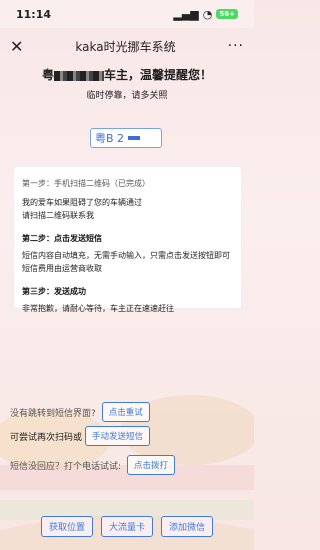 This screenshot has height=550, width=320. I want to click on headline: 粤 车主，温馨提醒您！, so click(127, 74).